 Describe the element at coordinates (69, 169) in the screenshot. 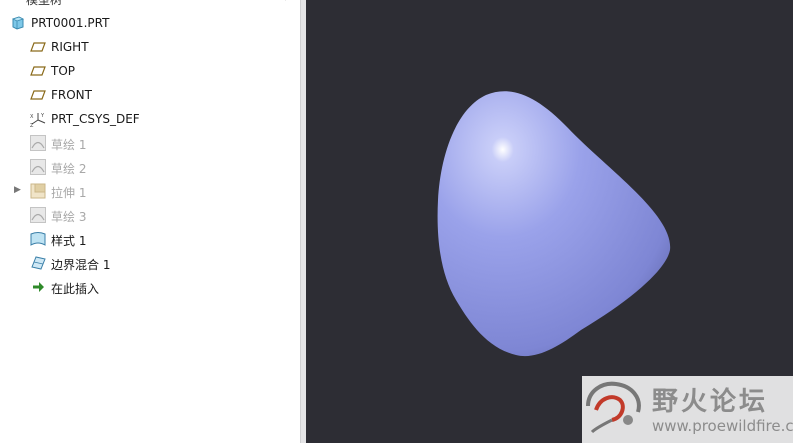

I see `tree-node-label: 草绘 2` at that location.